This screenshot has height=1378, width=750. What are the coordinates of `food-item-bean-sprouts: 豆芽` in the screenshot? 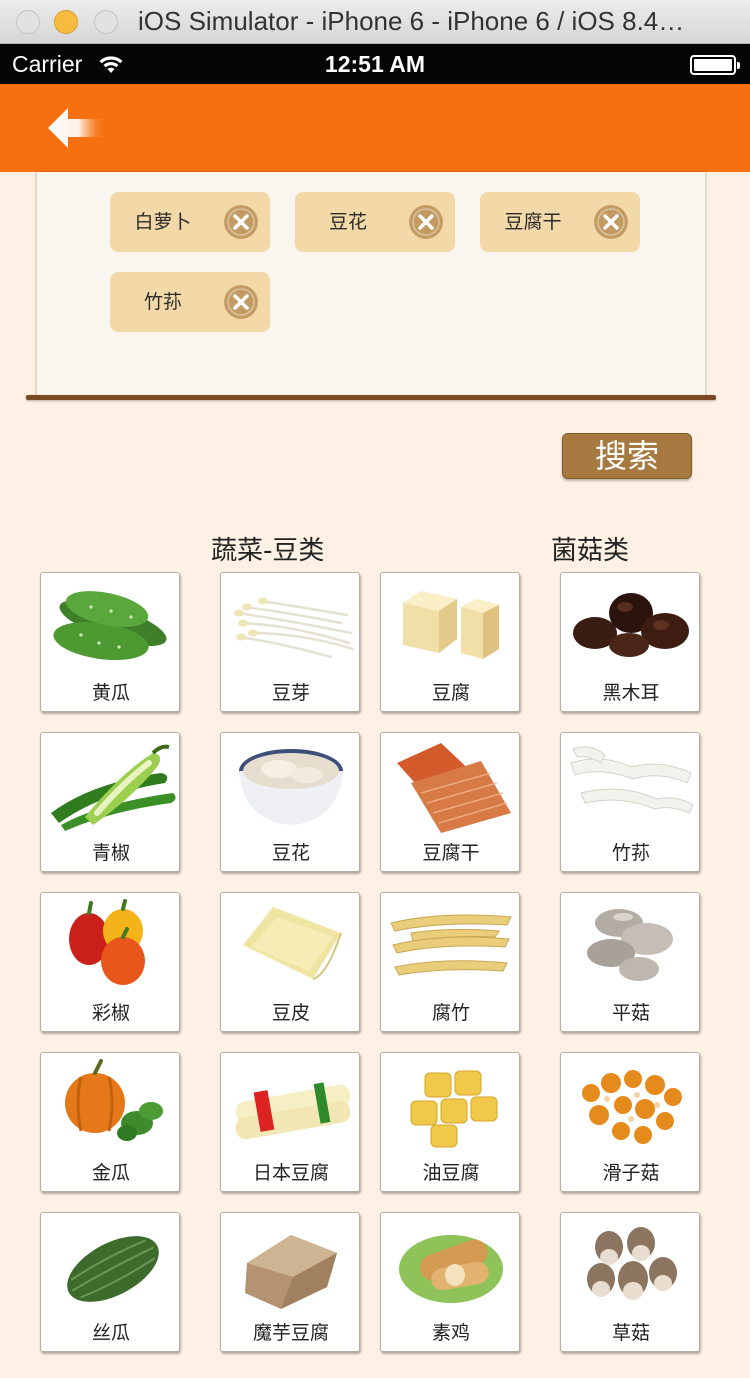 It's located at (290, 642).